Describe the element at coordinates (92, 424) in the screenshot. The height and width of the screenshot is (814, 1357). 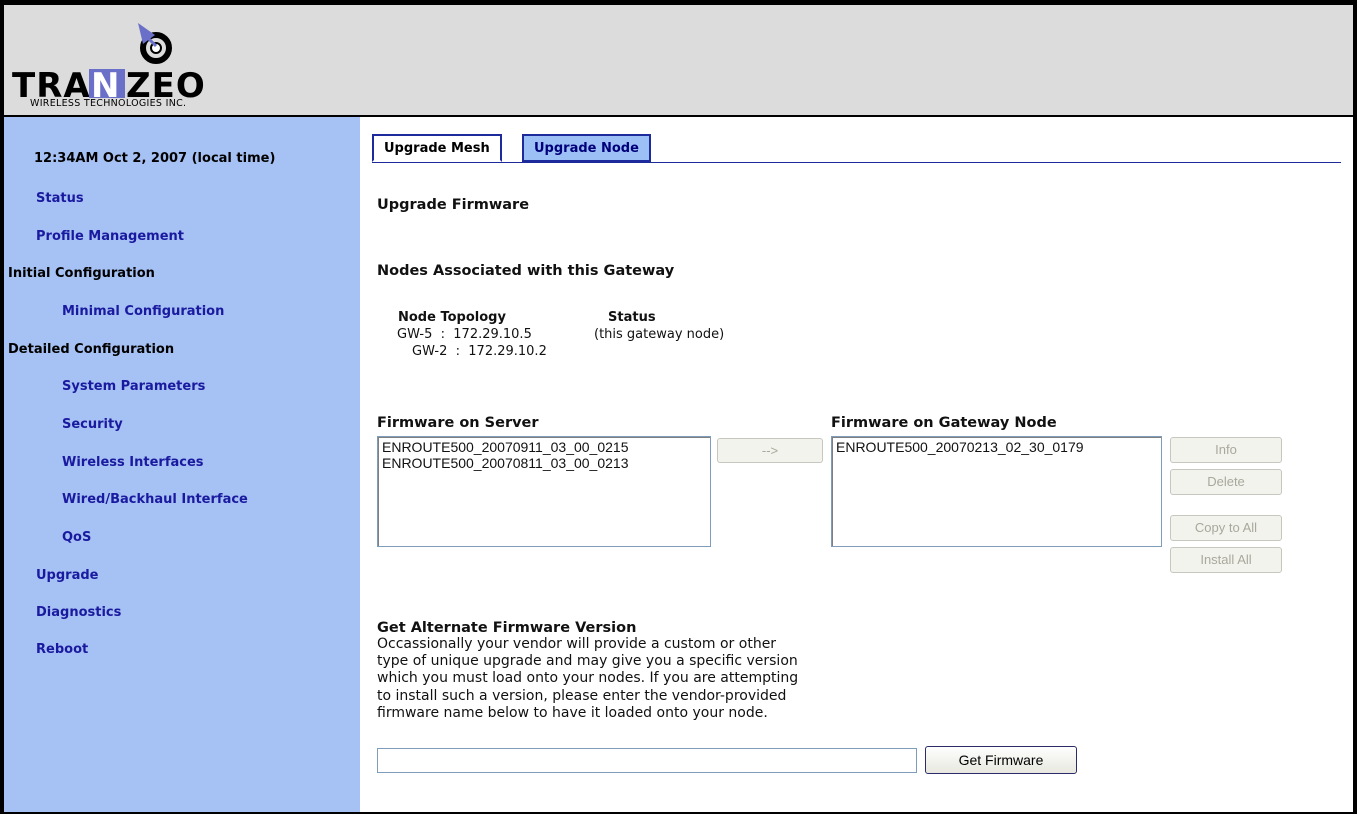
I see `sidebar-item-security: Security` at that location.